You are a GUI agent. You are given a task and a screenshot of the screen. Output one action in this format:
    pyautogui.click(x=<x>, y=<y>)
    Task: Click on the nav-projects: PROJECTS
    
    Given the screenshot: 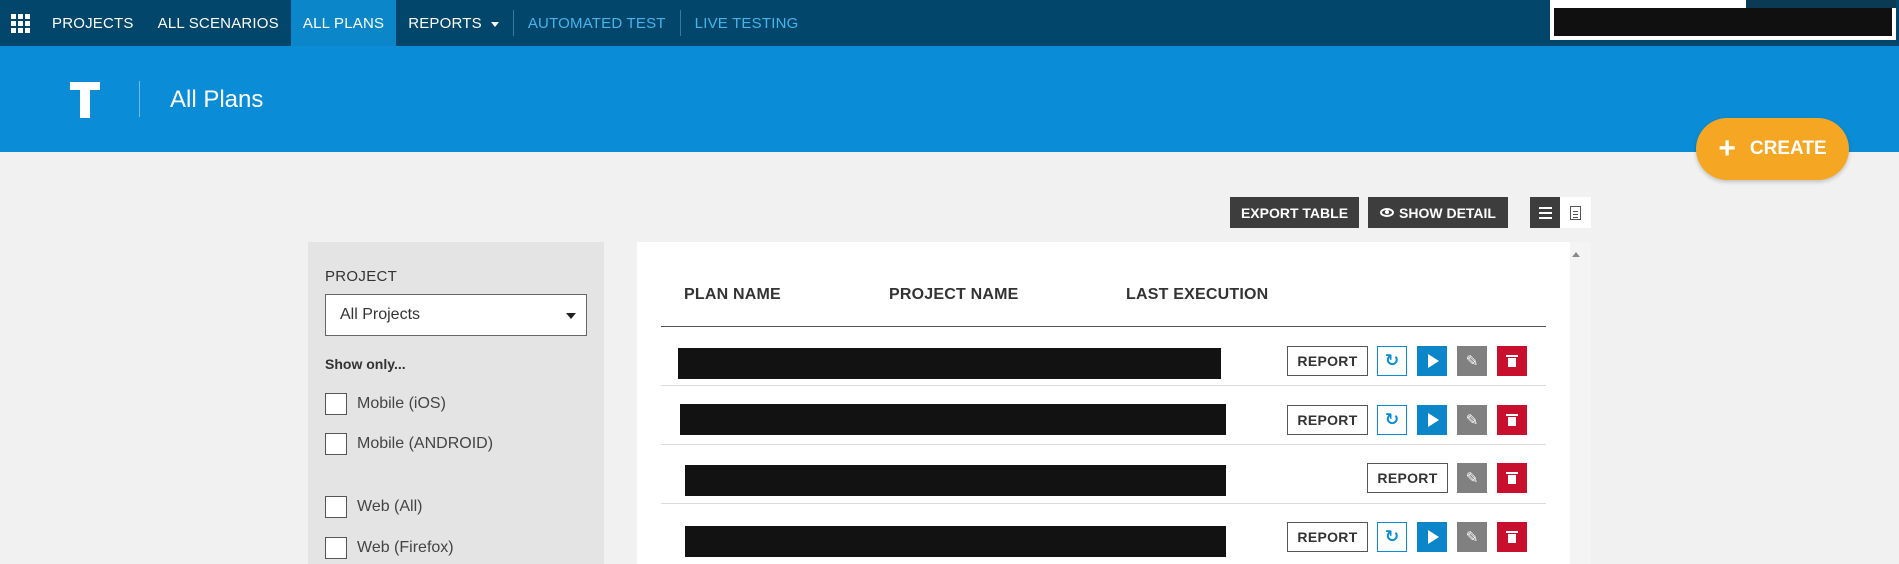 What is the action you would take?
    pyautogui.click(x=93, y=23)
    